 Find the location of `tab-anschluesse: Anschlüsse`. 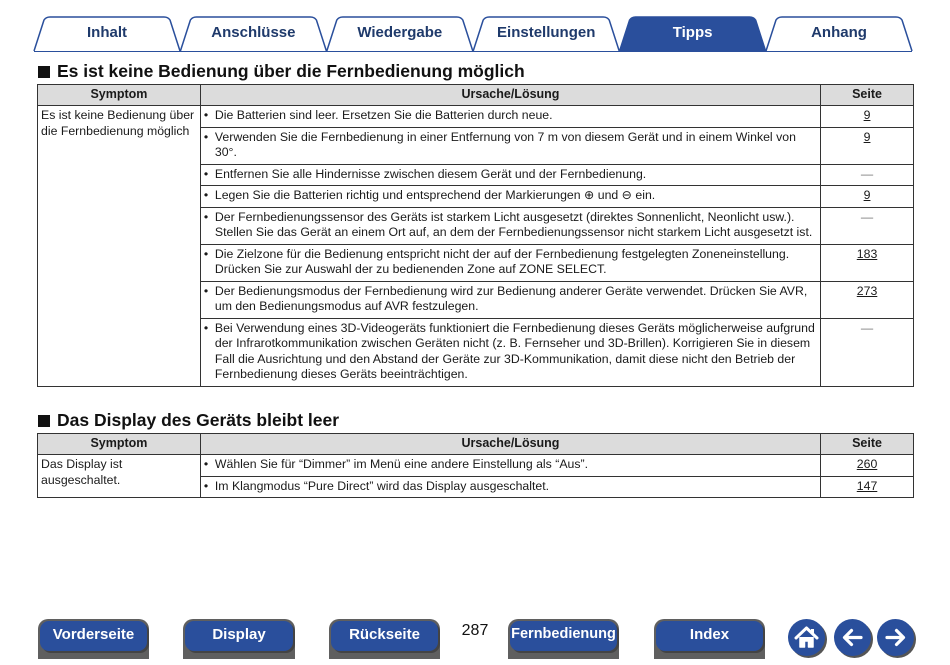

tab-anschluesse: Anschlüsse is located at coordinates (253, 32).